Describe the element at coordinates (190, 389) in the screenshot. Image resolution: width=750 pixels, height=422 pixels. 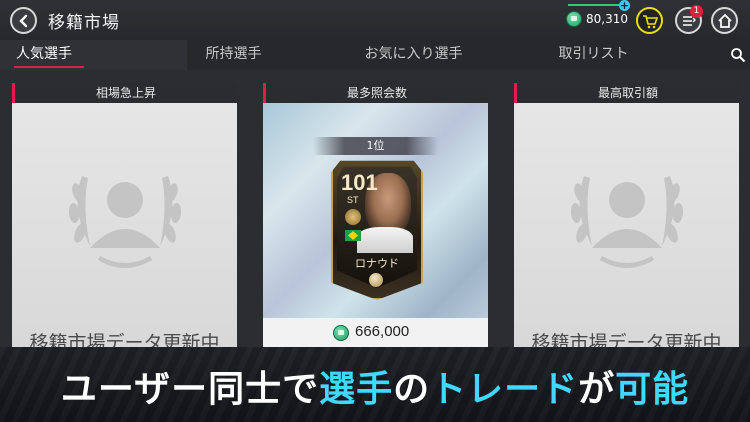
I see `banner-text-part: ユーザー同士で` at that location.